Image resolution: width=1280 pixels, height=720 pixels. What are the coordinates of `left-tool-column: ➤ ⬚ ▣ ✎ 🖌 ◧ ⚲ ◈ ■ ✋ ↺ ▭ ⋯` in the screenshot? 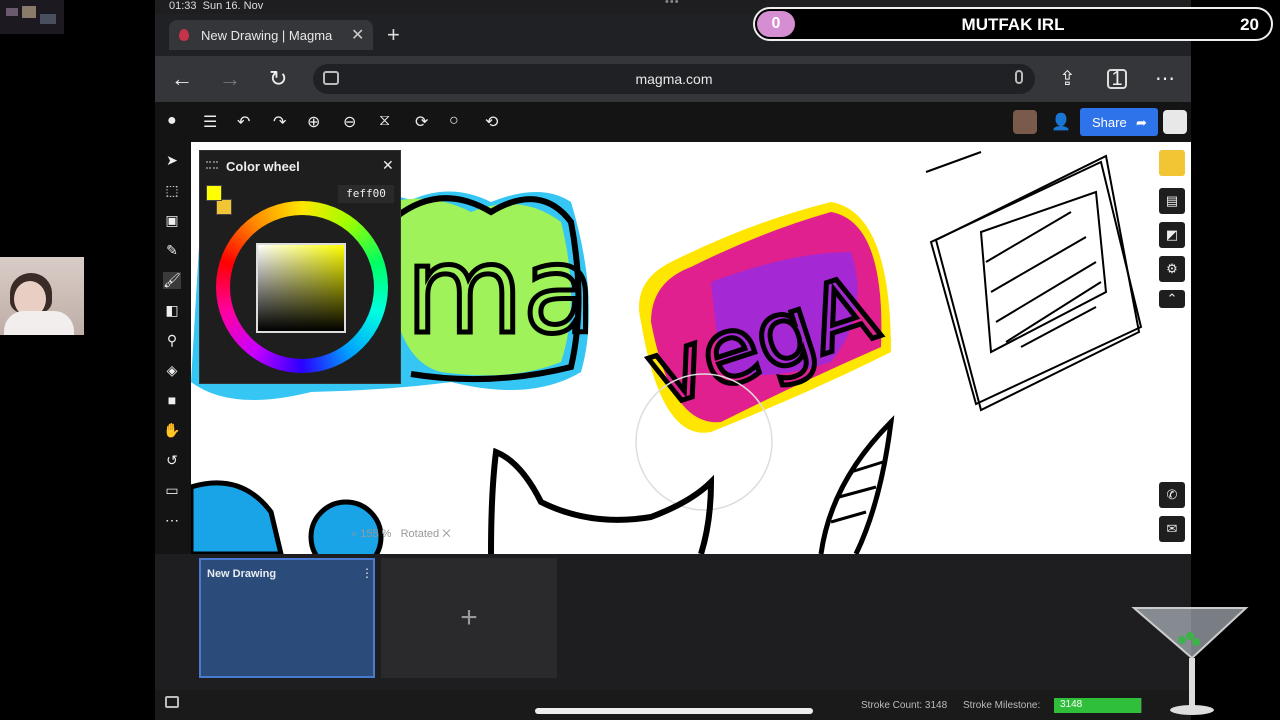 It's located at (173, 348).